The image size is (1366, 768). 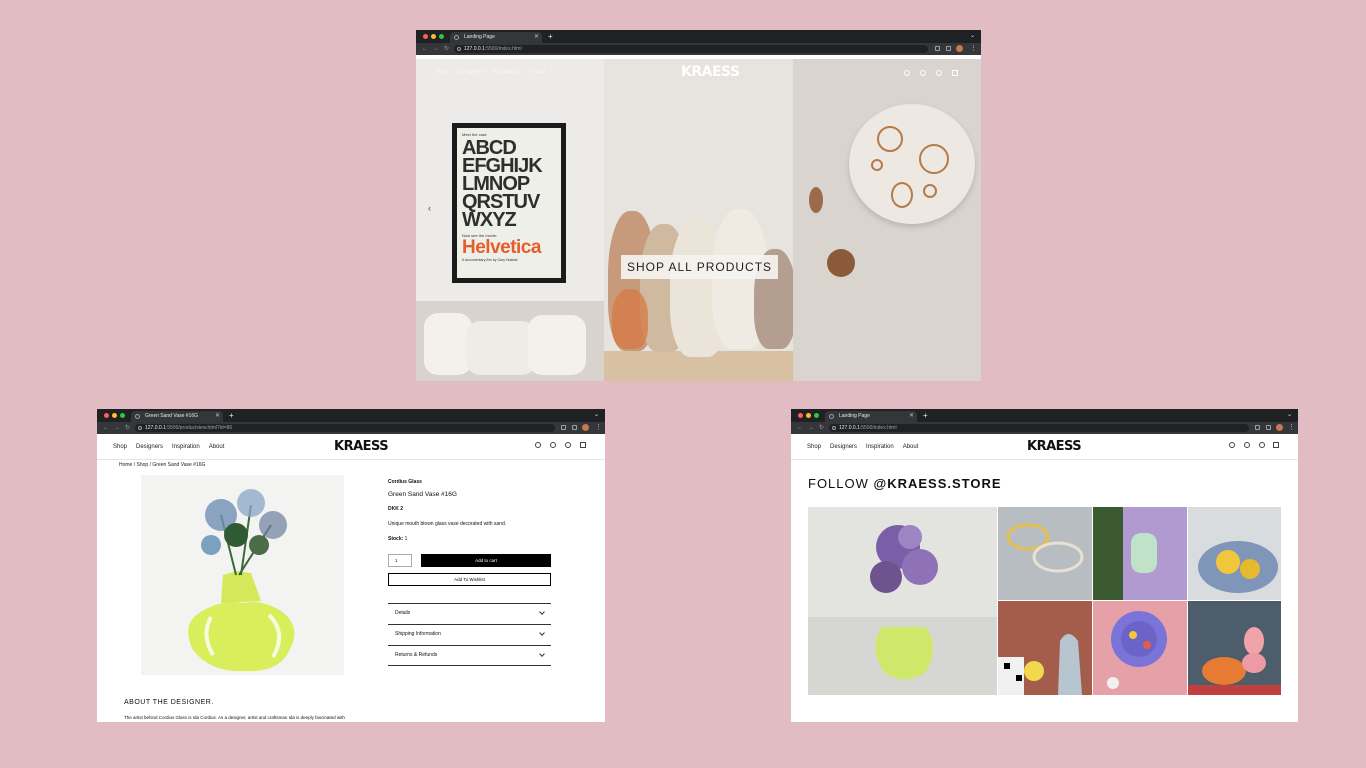 I want to click on breadcrumb-home: Home, so click(x=125, y=465).